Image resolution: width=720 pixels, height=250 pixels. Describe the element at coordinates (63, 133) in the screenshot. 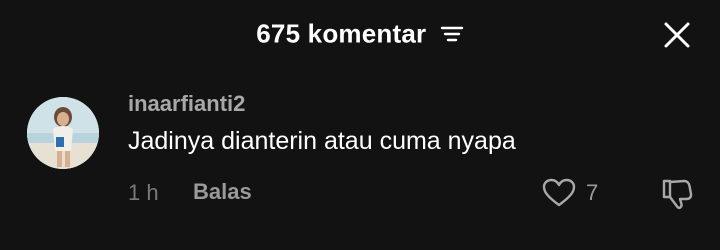

I see `avatar` at that location.